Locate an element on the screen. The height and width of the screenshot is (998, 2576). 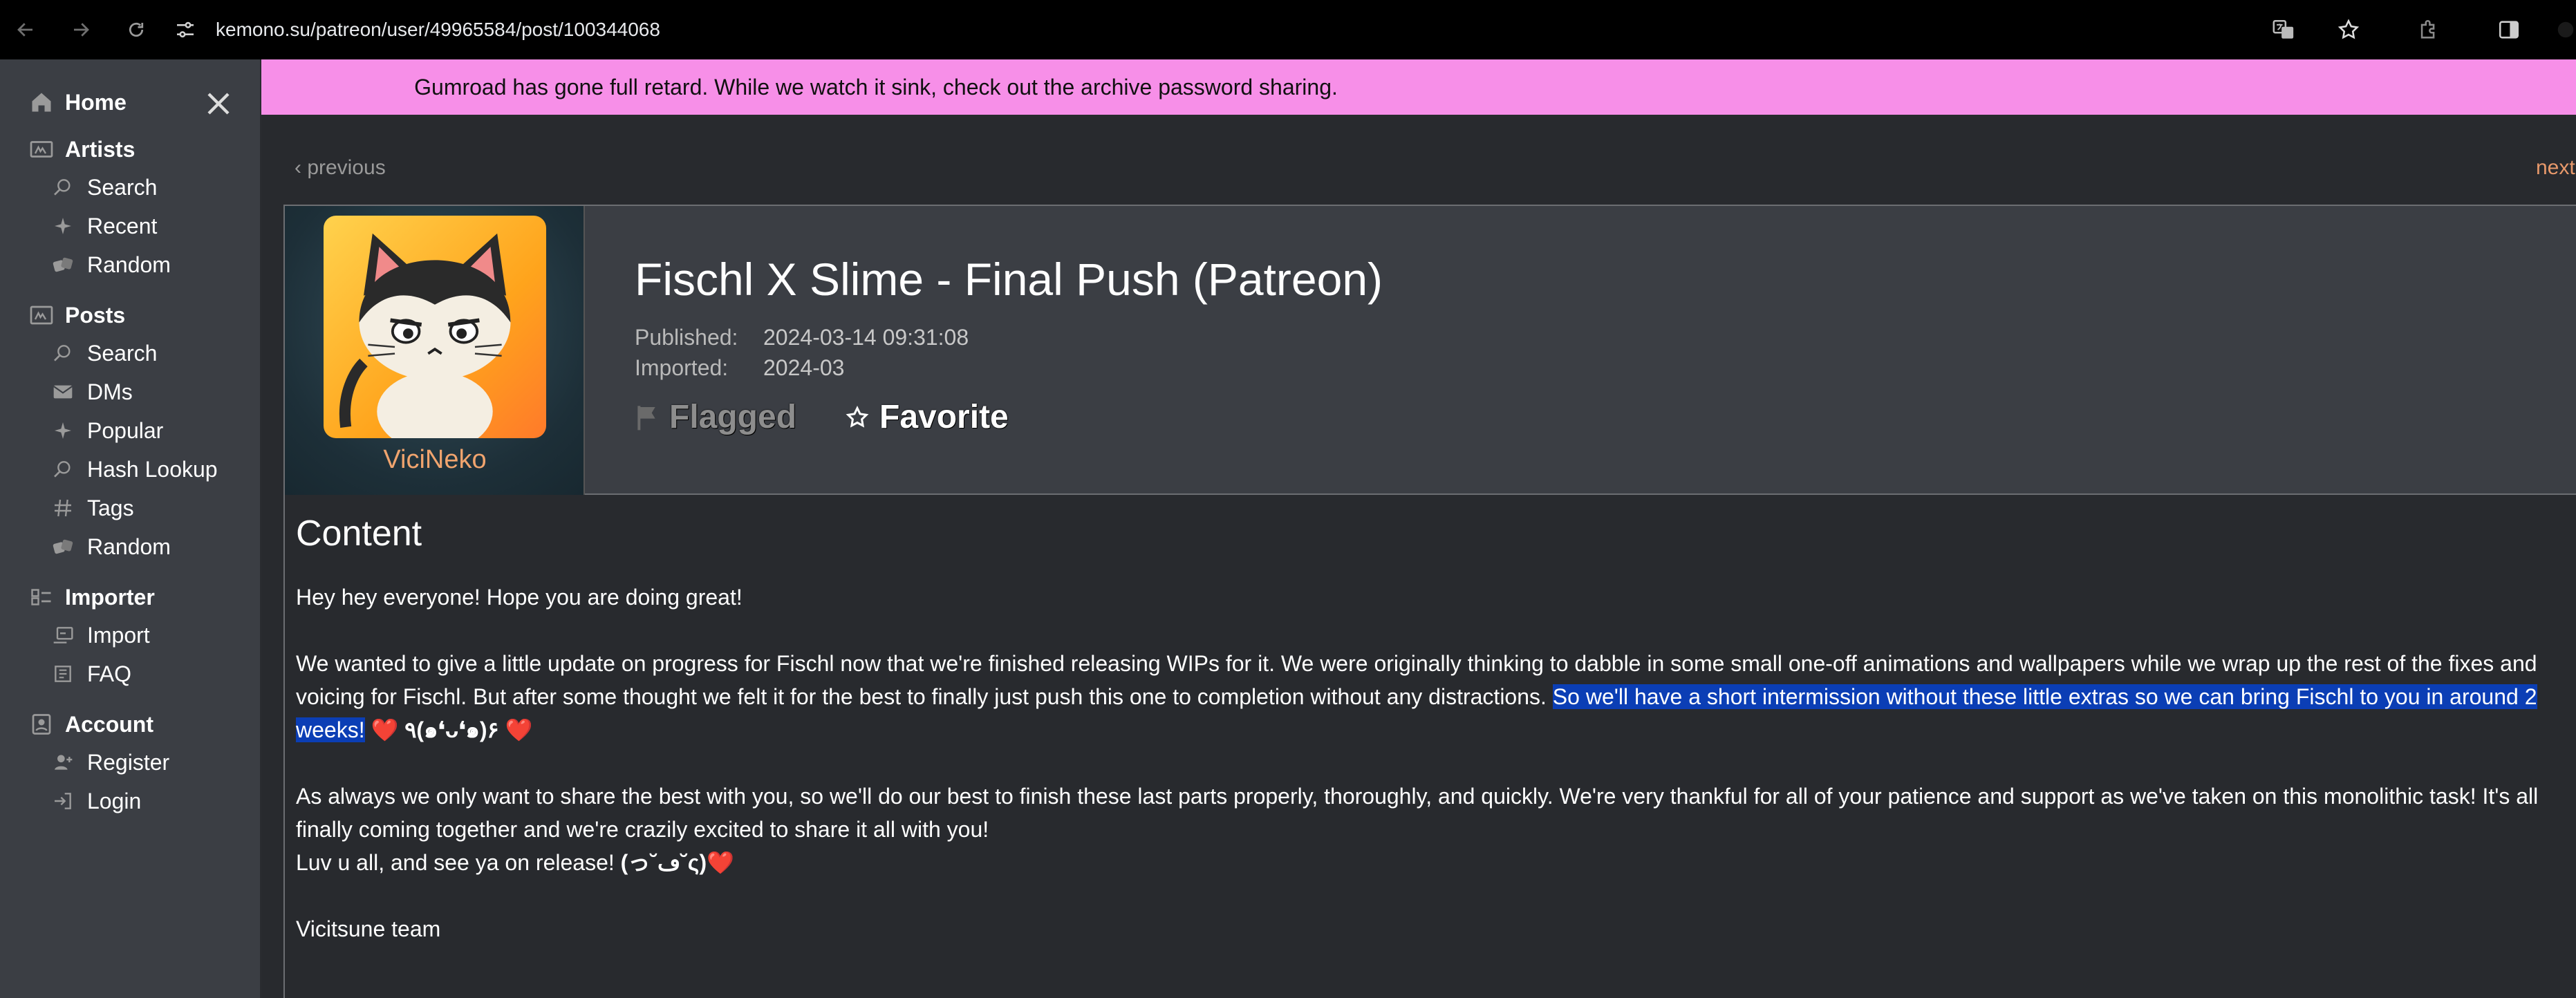
faq-icon is located at coordinates (63, 674).